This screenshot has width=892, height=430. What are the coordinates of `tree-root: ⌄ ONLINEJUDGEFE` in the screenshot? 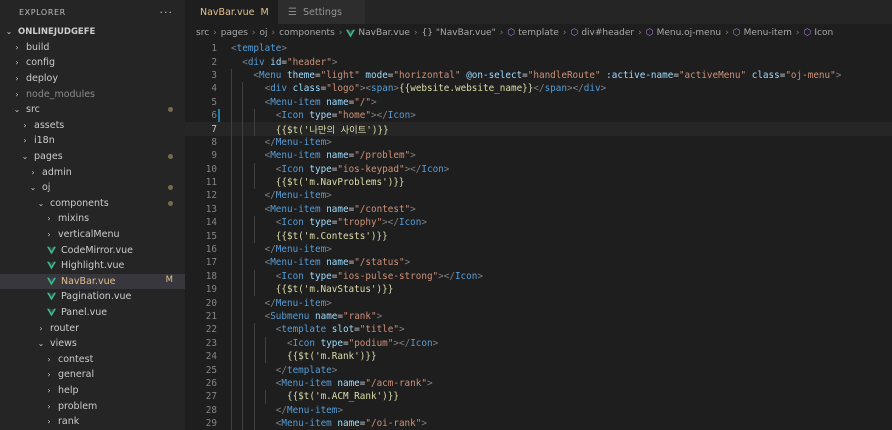 It's located at (92, 32).